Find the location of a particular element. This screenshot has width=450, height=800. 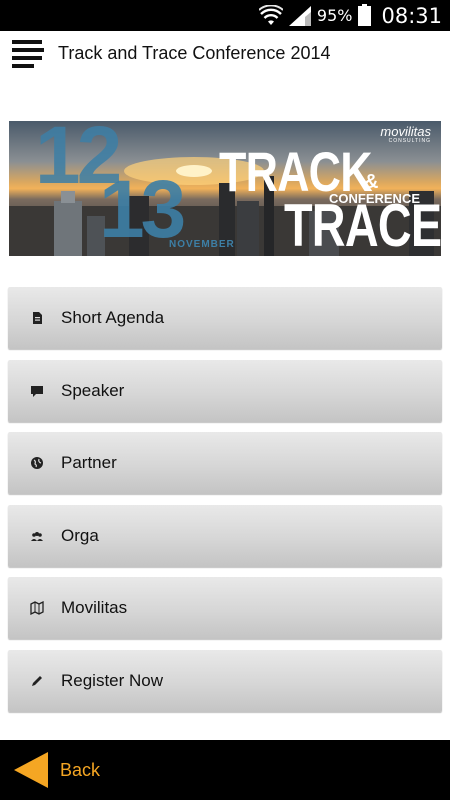

partner-button: Partner is located at coordinates (225, 463).